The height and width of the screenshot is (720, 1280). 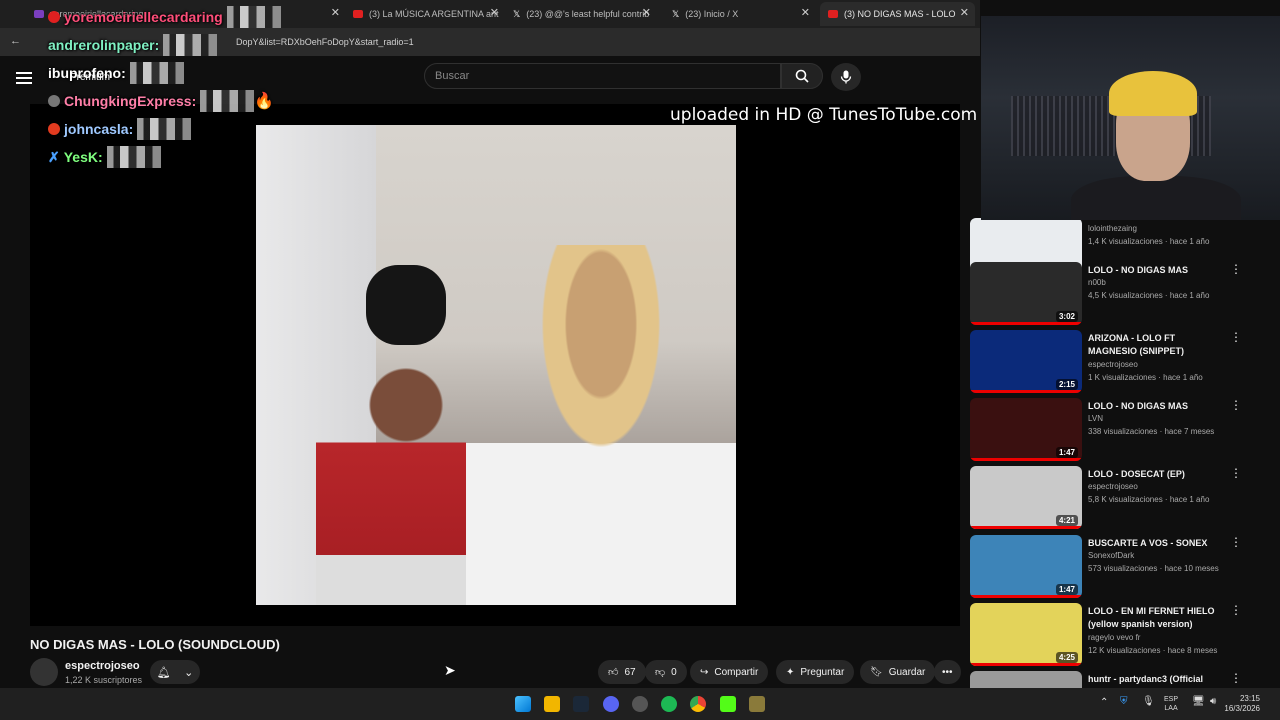 What do you see at coordinates (630, 672) in the screenshot?
I see `like-count: 67` at bounding box center [630, 672].